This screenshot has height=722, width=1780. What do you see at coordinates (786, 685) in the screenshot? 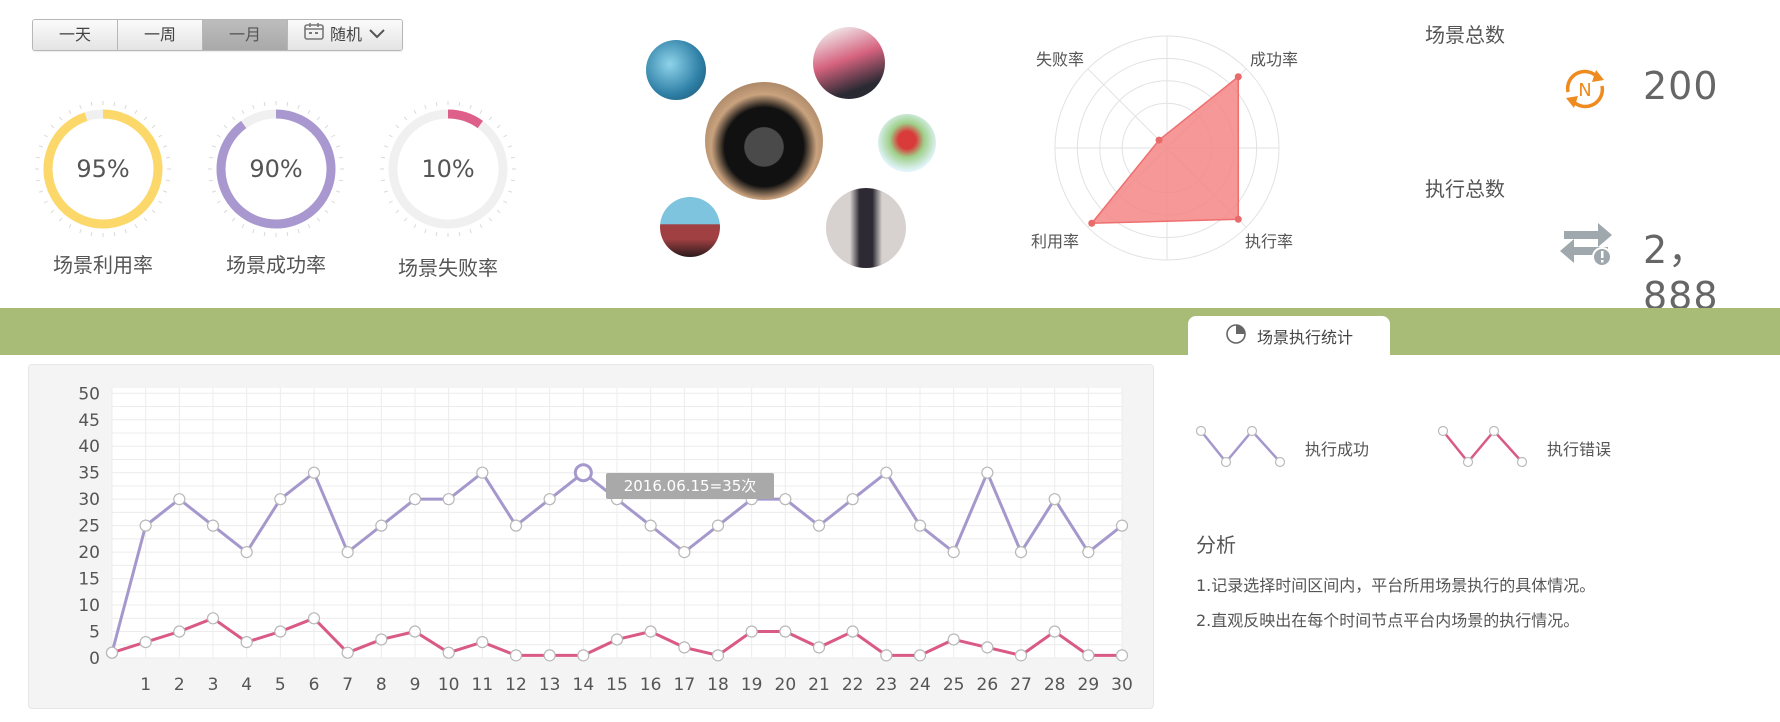
I see `x-tick-label: 20` at bounding box center [786, 685].